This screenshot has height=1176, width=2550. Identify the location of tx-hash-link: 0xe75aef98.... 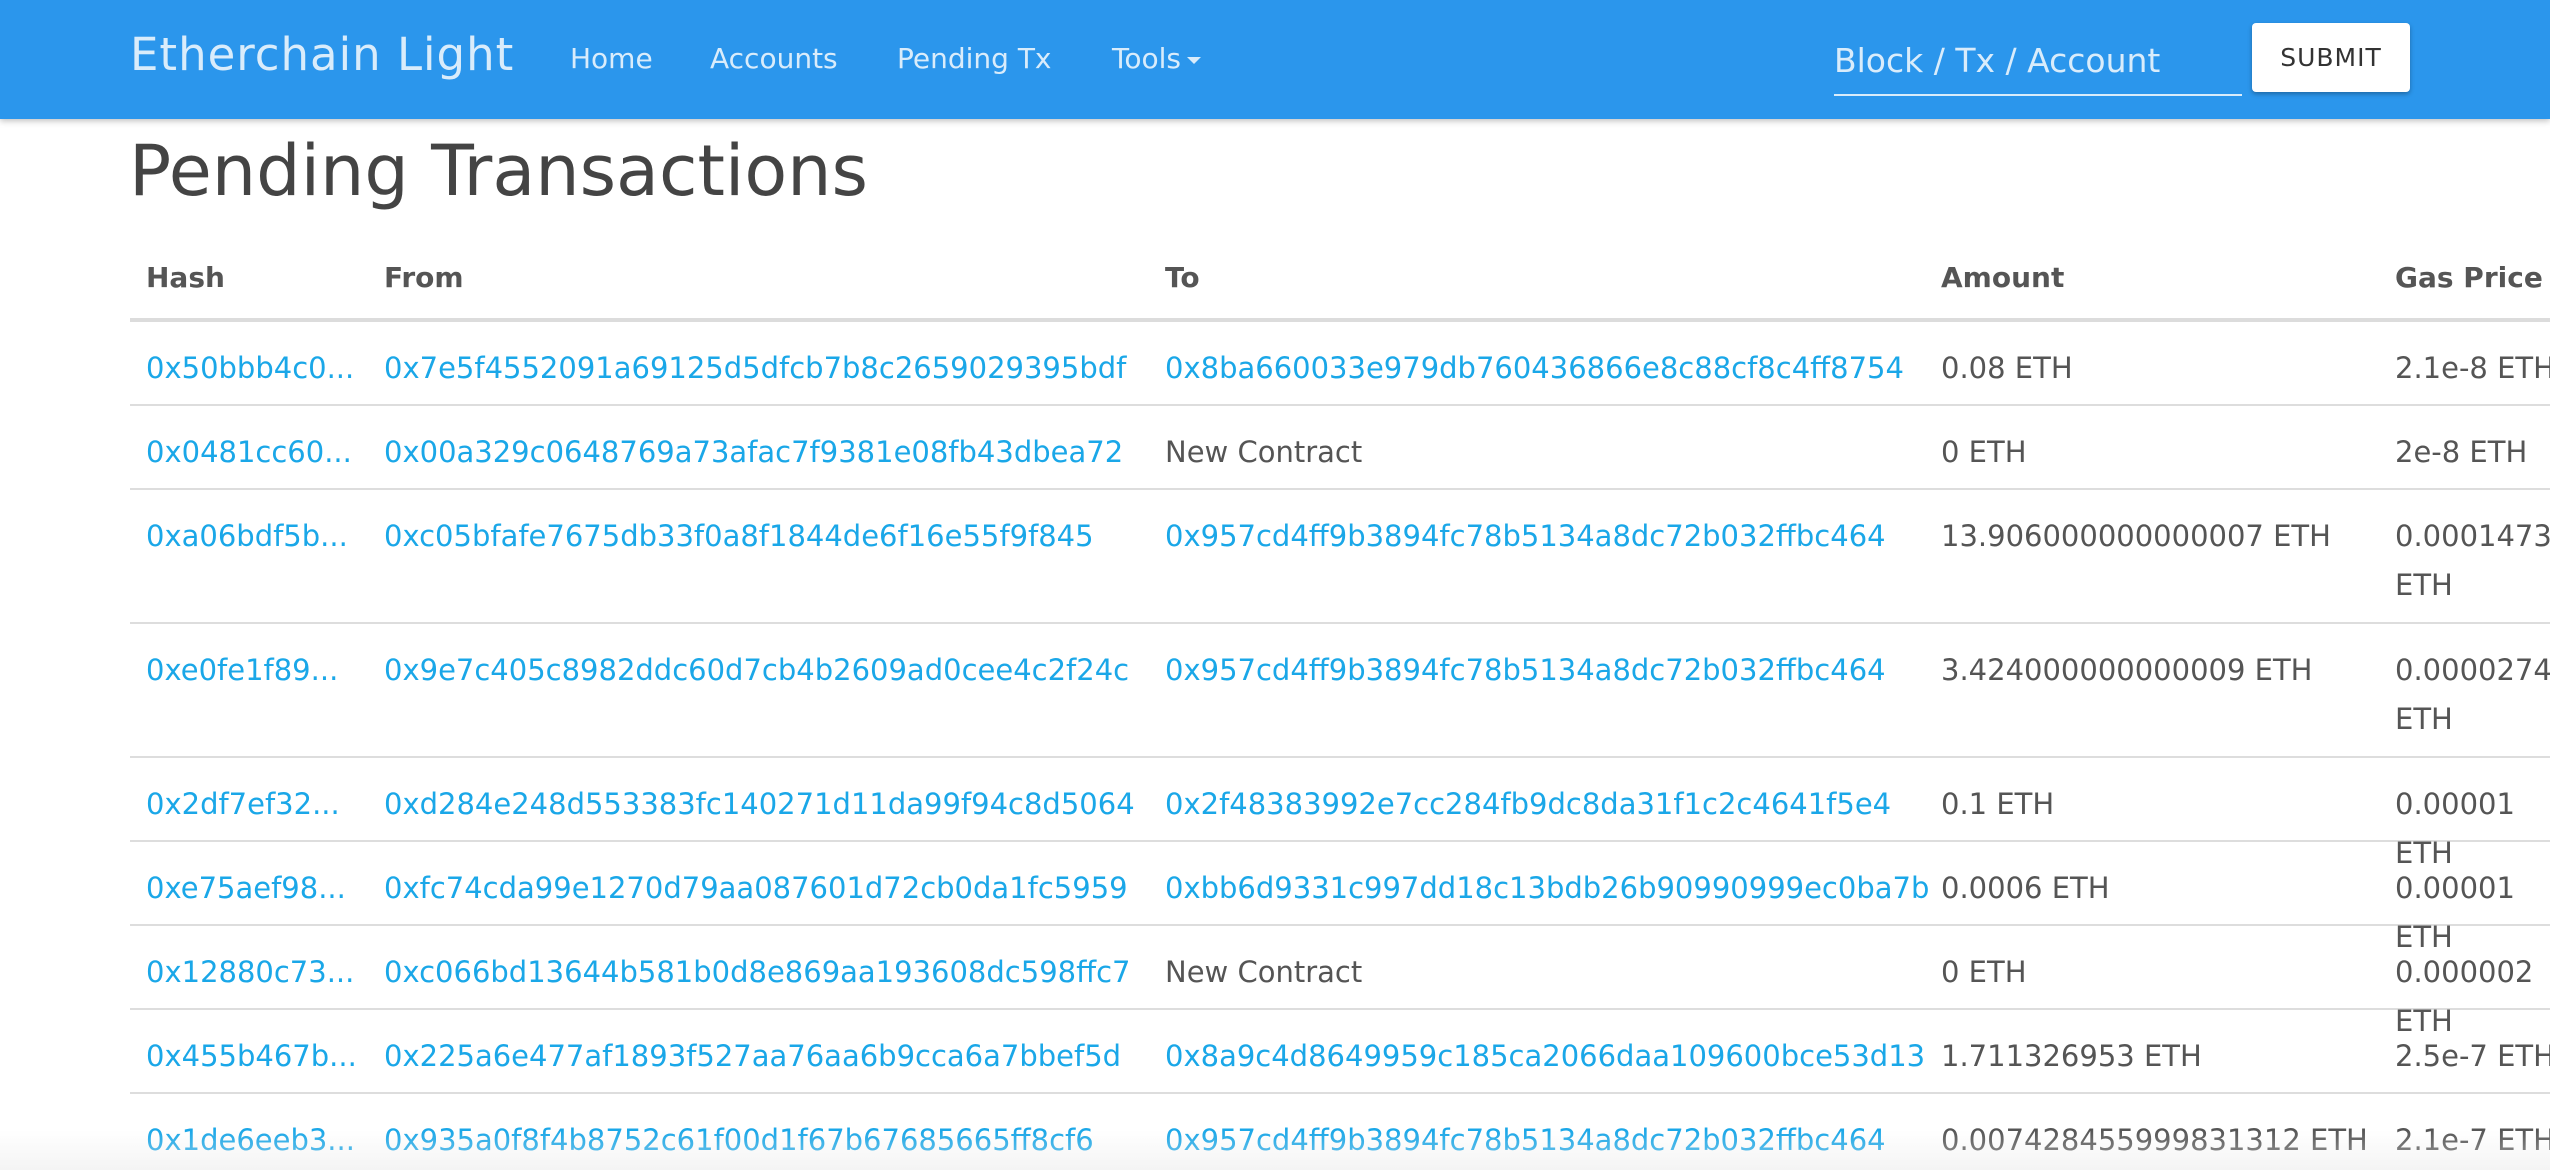
(246, 888).